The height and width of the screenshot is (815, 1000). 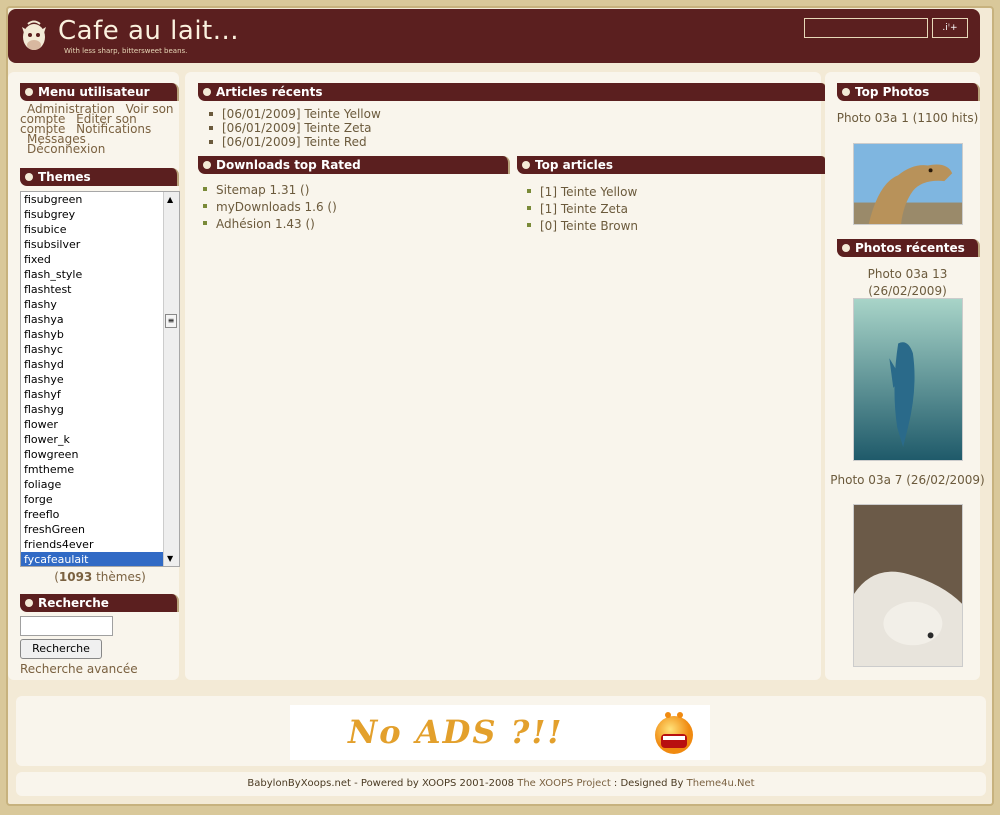 I want to click on user-menu-title: Menu utilisateur, so click(x=99, y=92).